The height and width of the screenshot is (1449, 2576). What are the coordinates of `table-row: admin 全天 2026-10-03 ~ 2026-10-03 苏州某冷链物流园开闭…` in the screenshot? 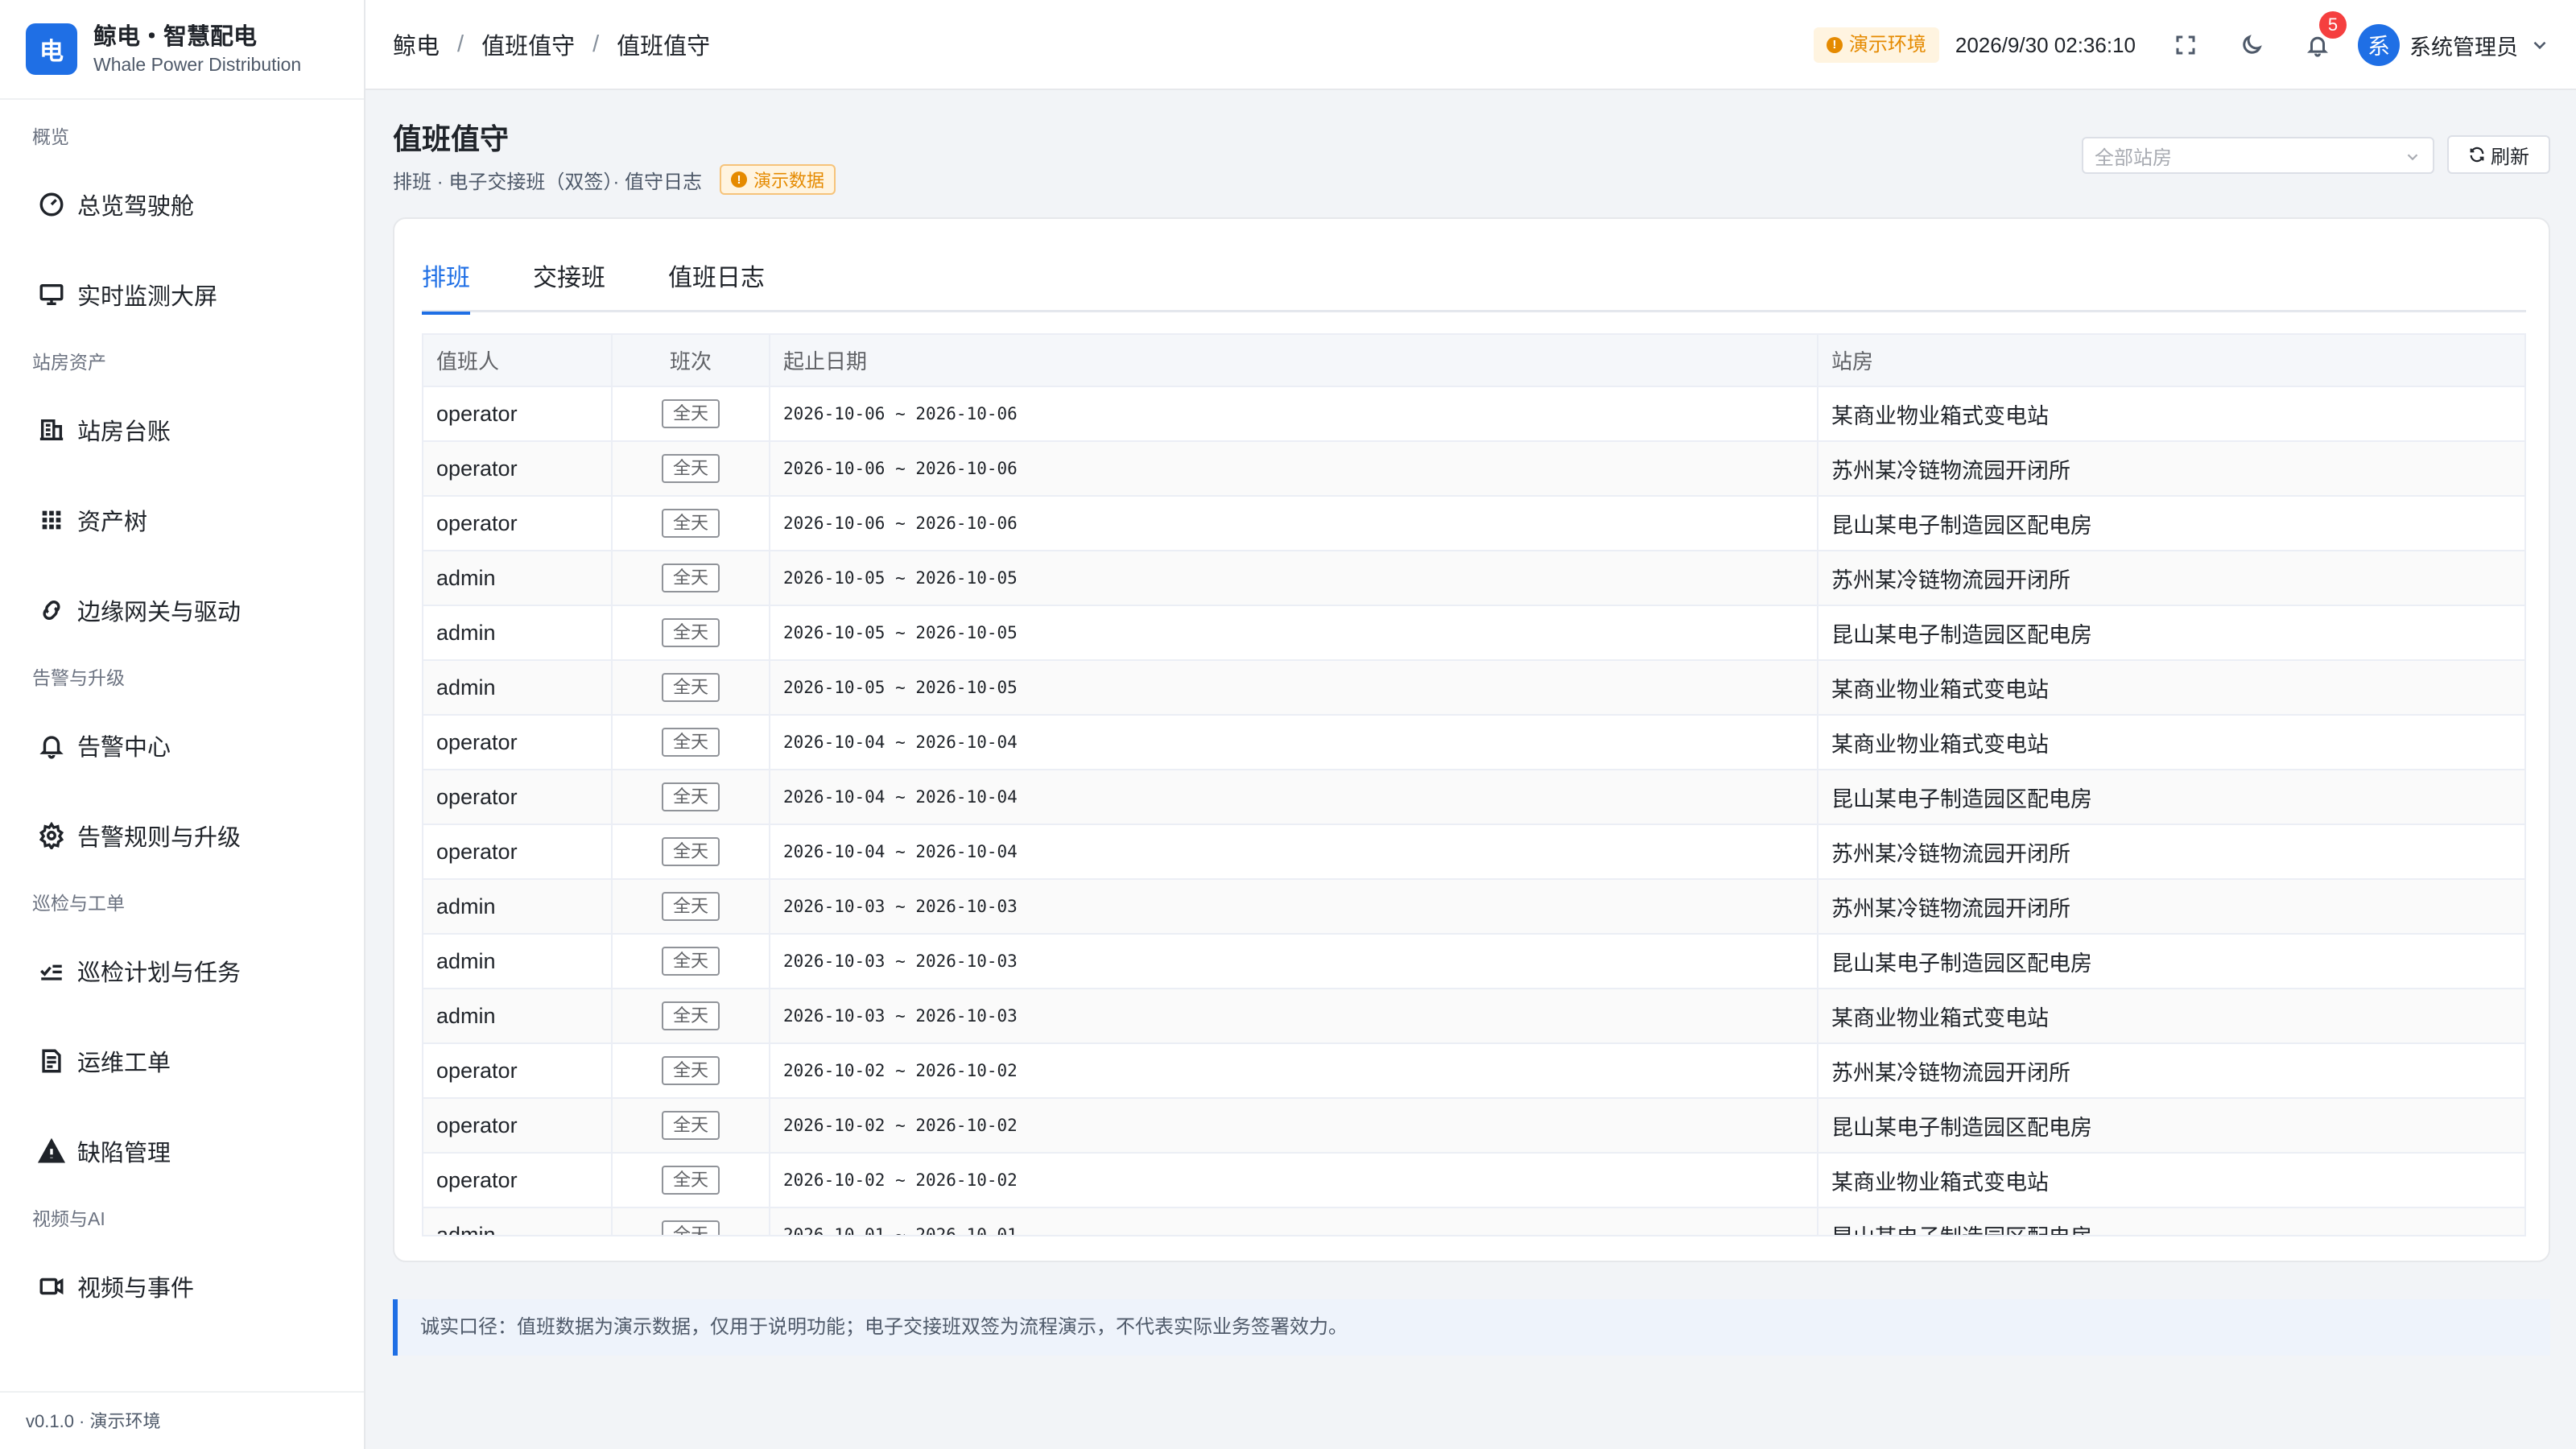 It's located at (1473, 907).